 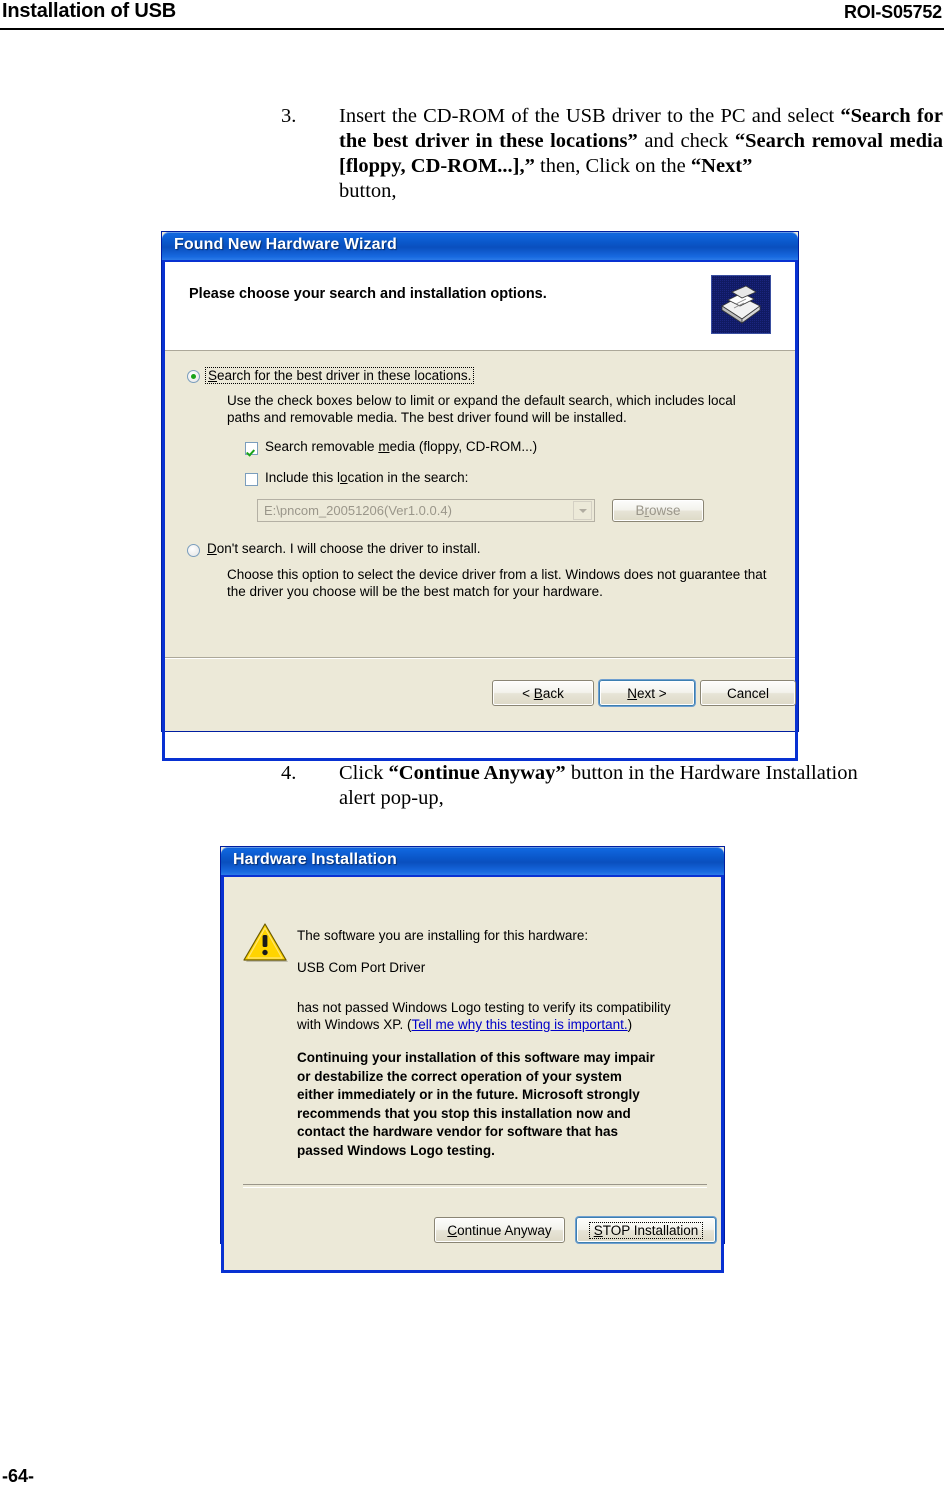 I want to click on step-4-number: 4., so click(x=289, y=773).